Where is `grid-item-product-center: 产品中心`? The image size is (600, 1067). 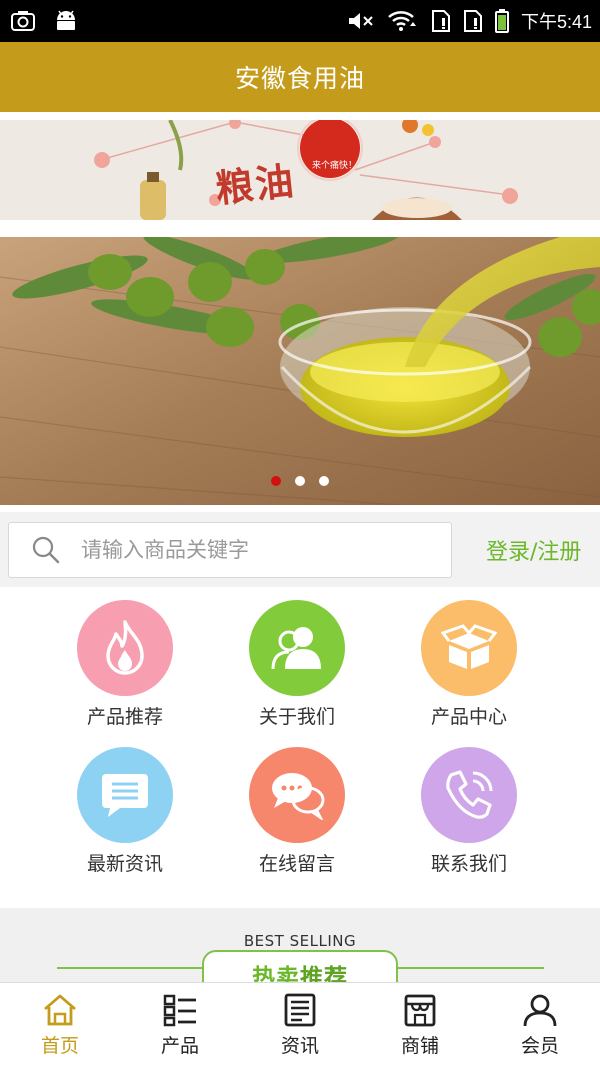 grid-item-product-center: 产品中心 is located at coordinates (469, 664).